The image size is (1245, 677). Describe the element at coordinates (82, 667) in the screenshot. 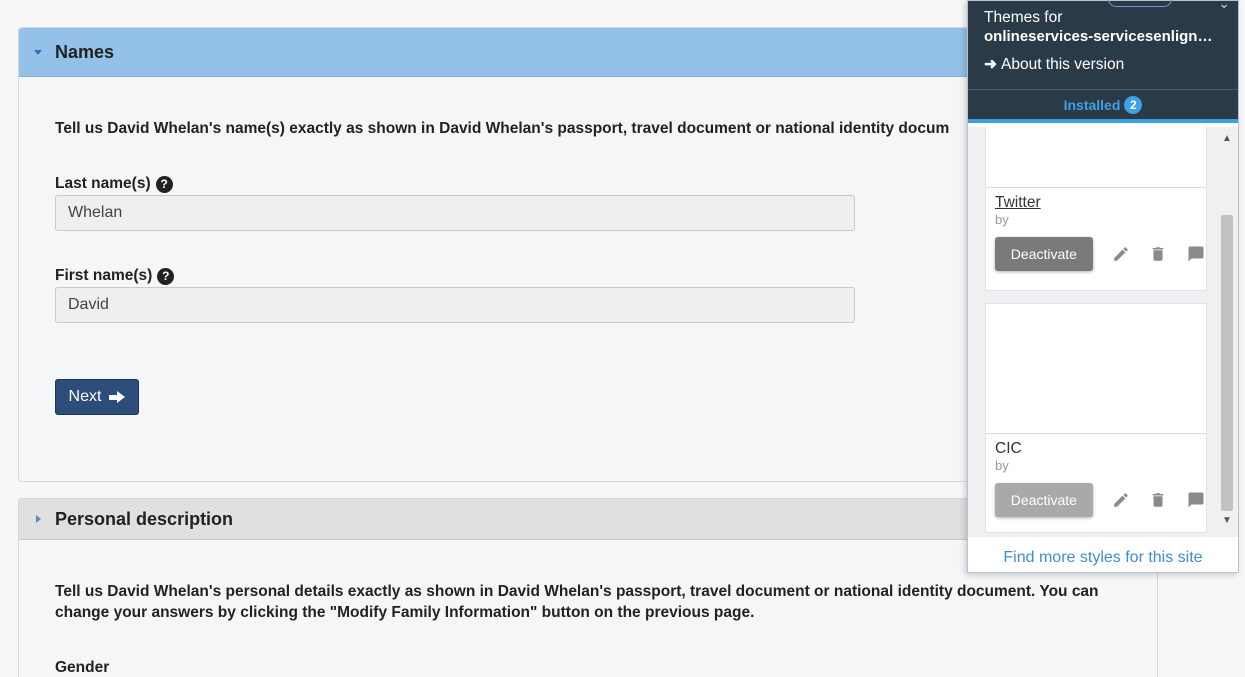

I see `gender-label: Gender` at that location.